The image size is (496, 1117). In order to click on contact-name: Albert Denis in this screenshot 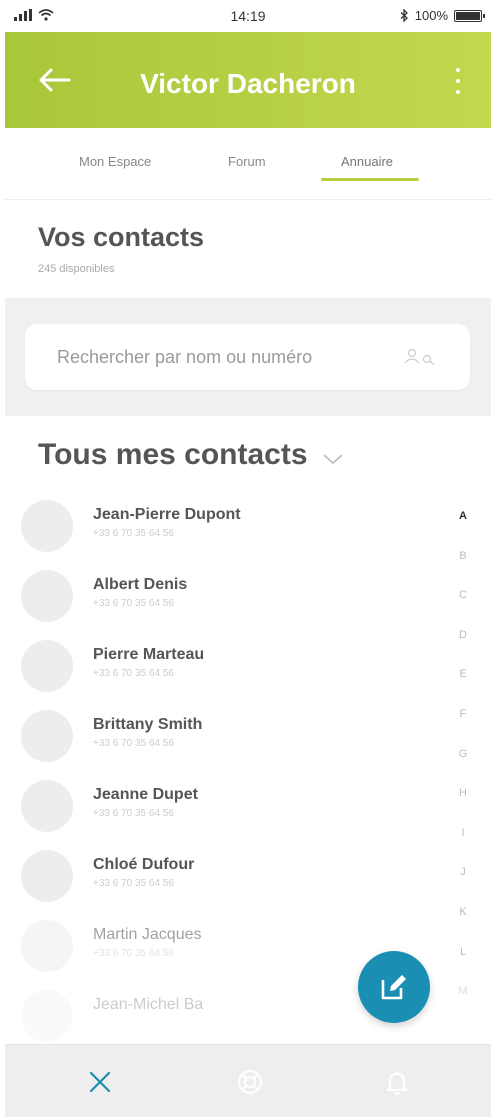, I will do `click(140, 584)`.